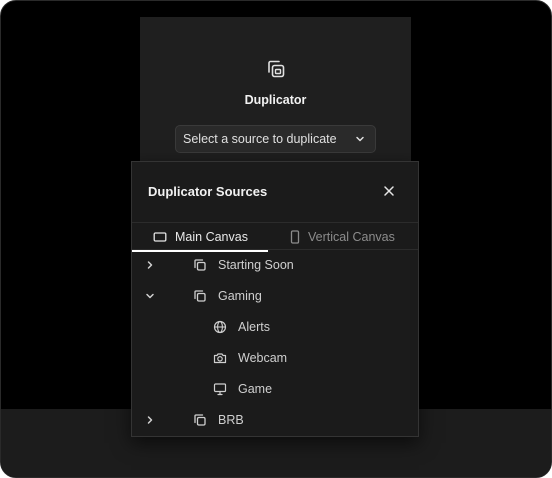 This screenshot has height=478, width=552. I want to click on canvas-tabs: Main Canvas Vertical Canvas, so click(275, 237).